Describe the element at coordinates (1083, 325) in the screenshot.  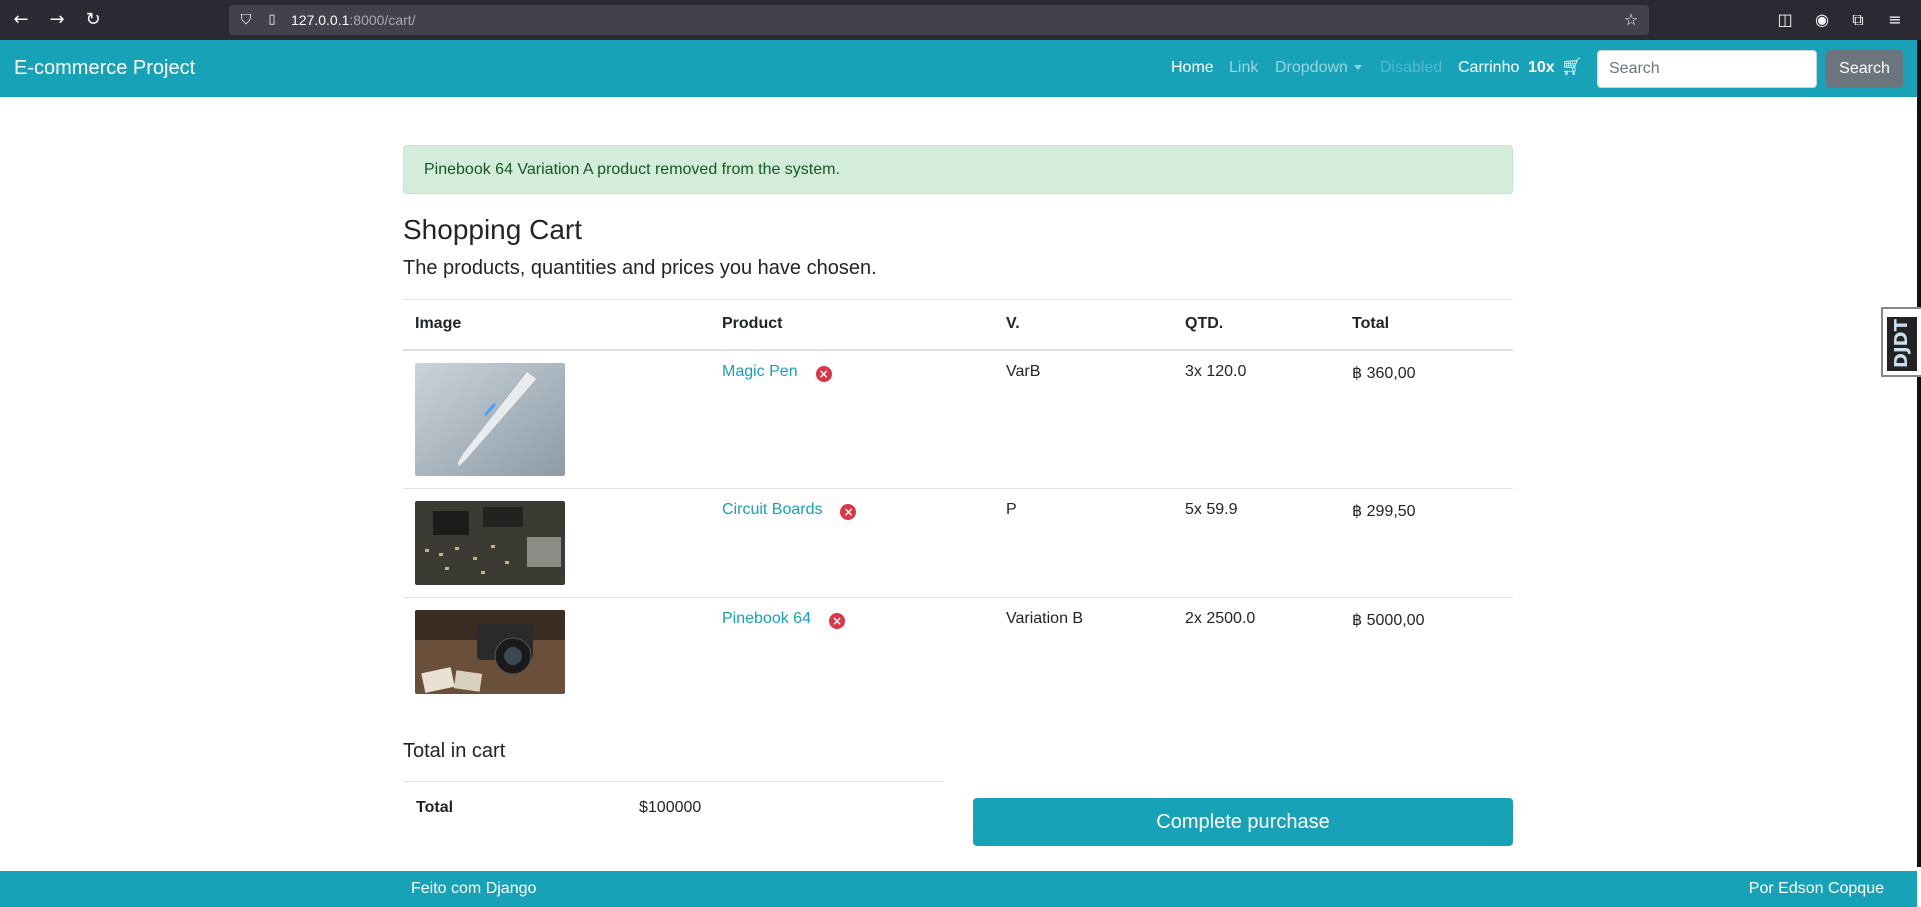
I see `header-variation: V.` at that location.